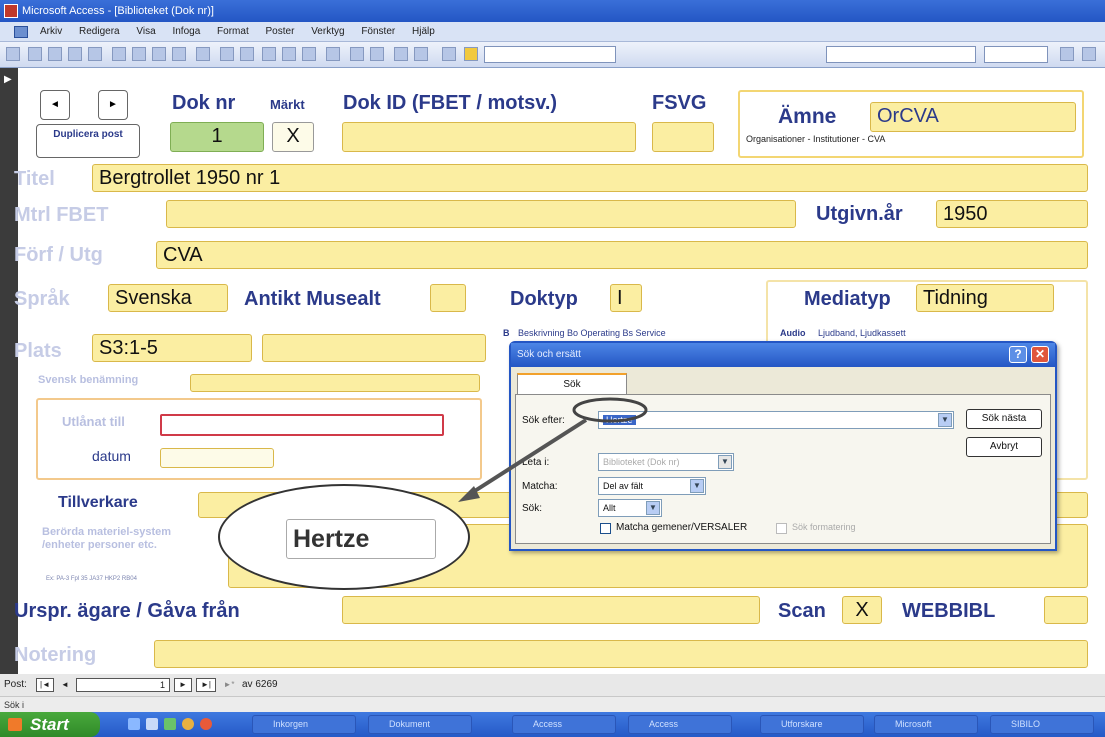 The height and width of the screenshot is (737, 1105). I want to click on callout-arrow, so click(553, 449).